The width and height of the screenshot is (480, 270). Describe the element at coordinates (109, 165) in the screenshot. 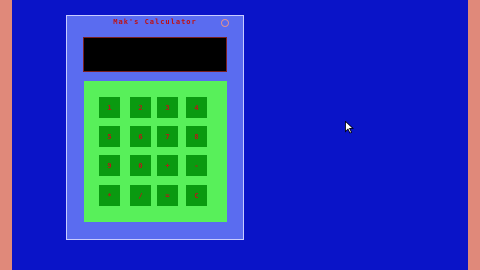

I see `key-9: 9` at that location.